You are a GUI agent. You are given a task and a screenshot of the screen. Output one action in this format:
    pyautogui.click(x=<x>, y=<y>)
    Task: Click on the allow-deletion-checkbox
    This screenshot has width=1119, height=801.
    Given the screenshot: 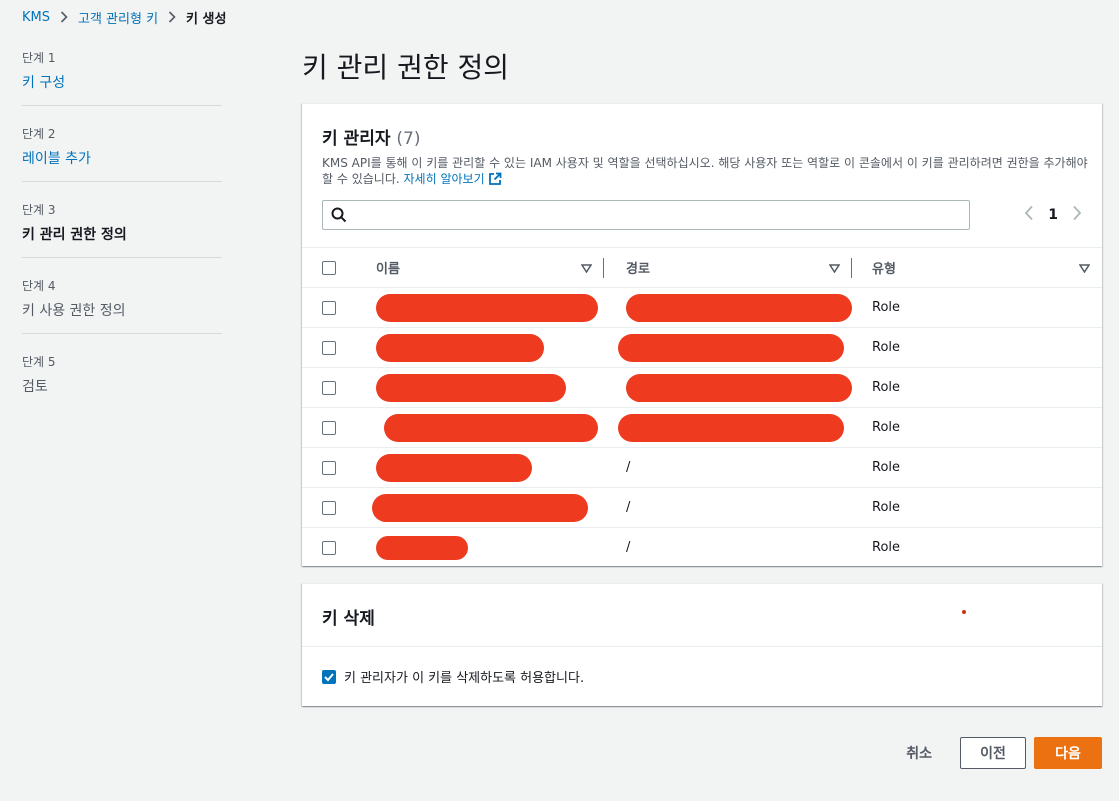 What is the action you would take?
    pyautogui.click(x=329, y=676)
    